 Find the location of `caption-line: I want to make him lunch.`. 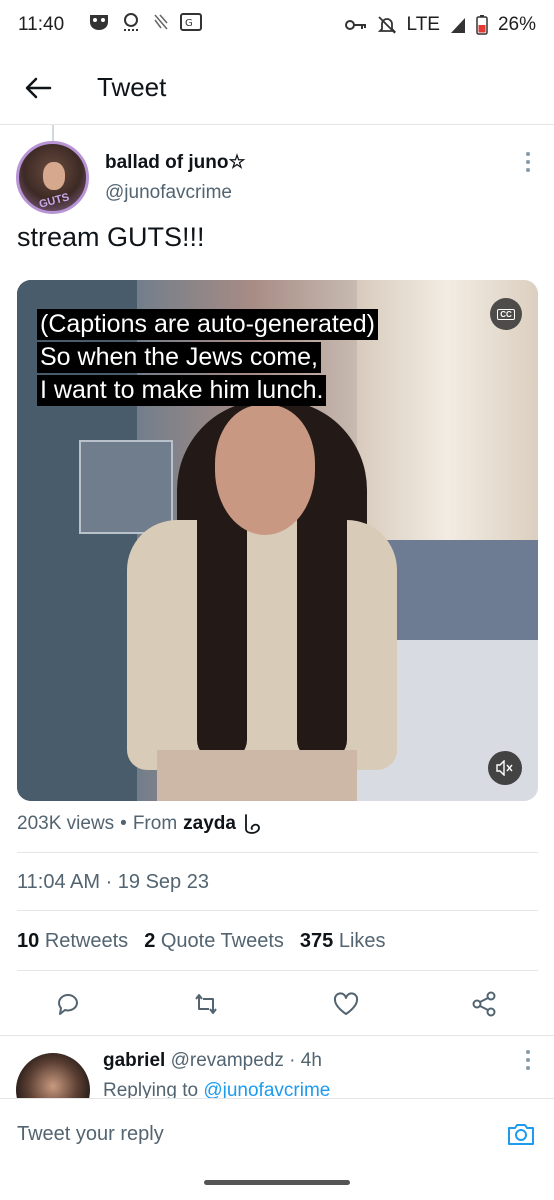

caption-line: I want to make him lunch. is located at coordinates (182, 390).